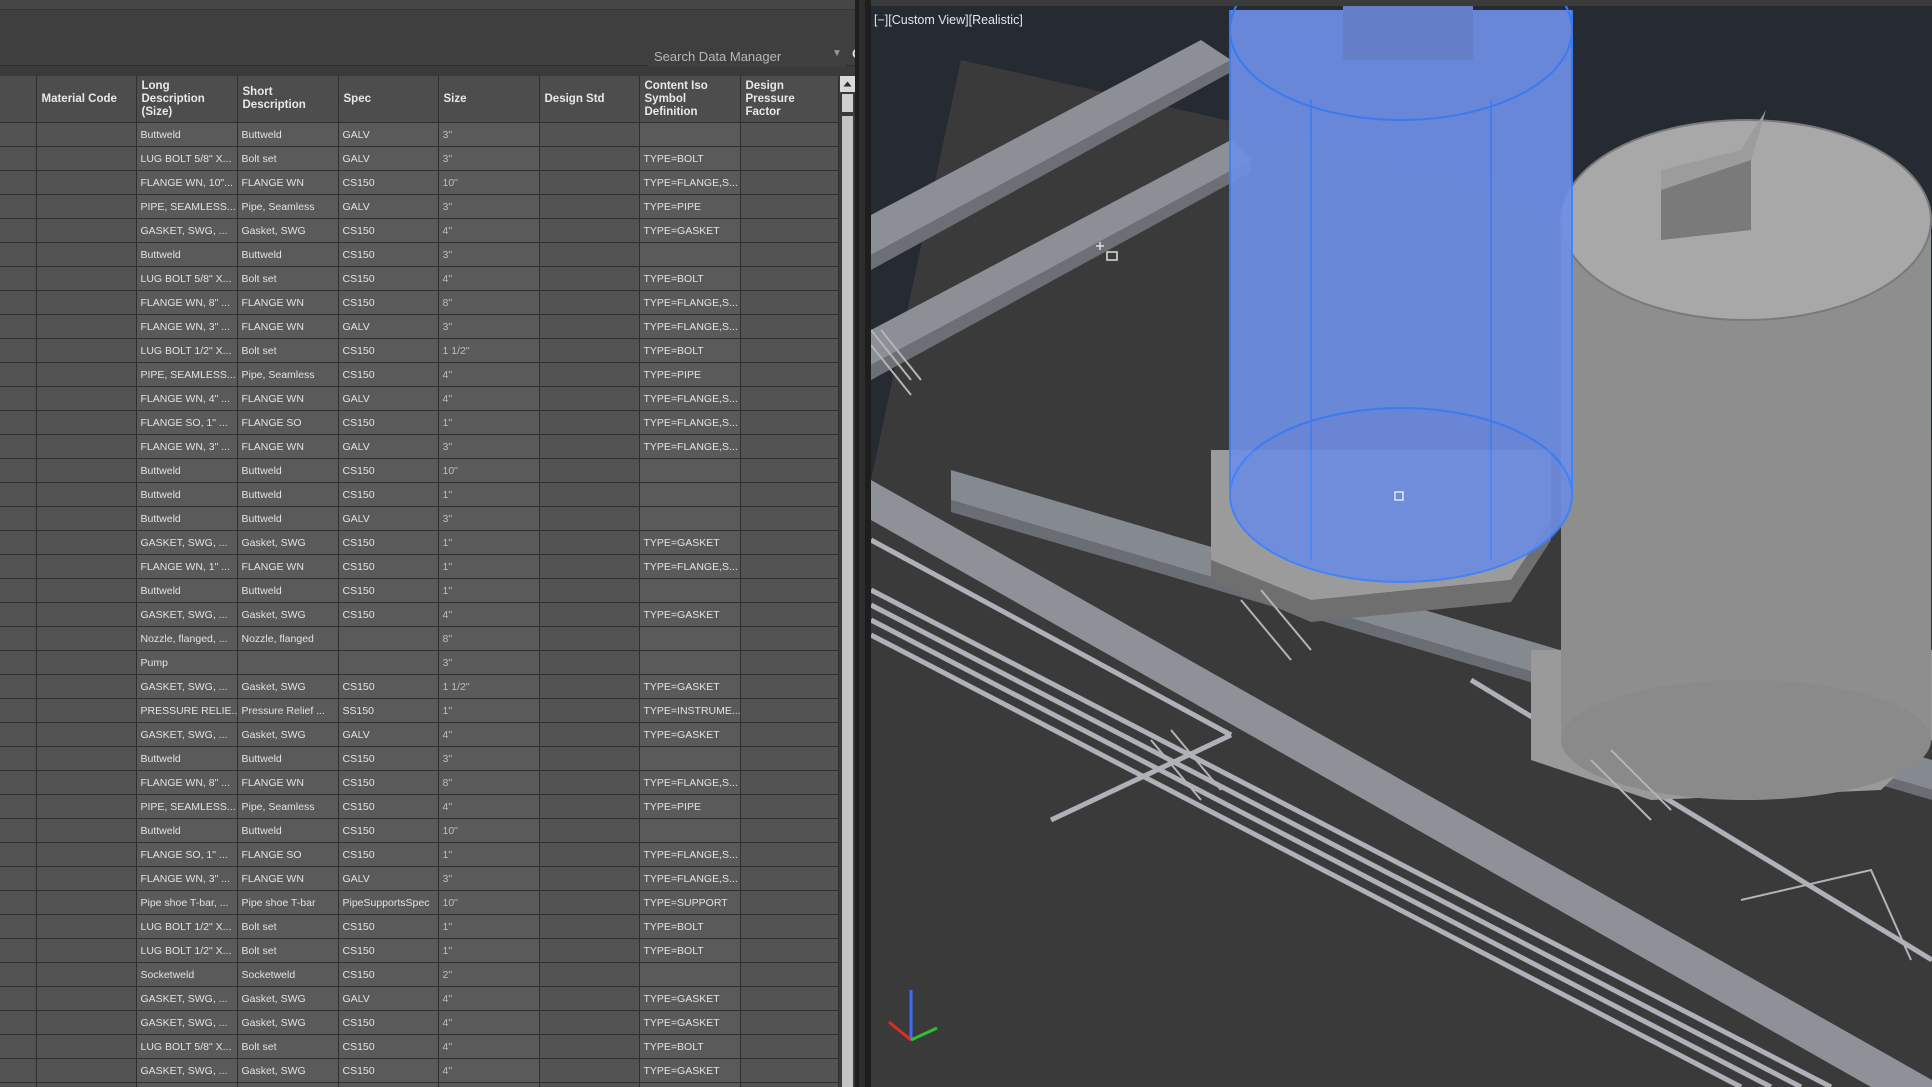 Image resolution: width=1932 pixels, height=1087 pixels. What do you see at coordinates (388, 638) in the screenshot?
I see `spec-cell` at bounding box center [388, 638].